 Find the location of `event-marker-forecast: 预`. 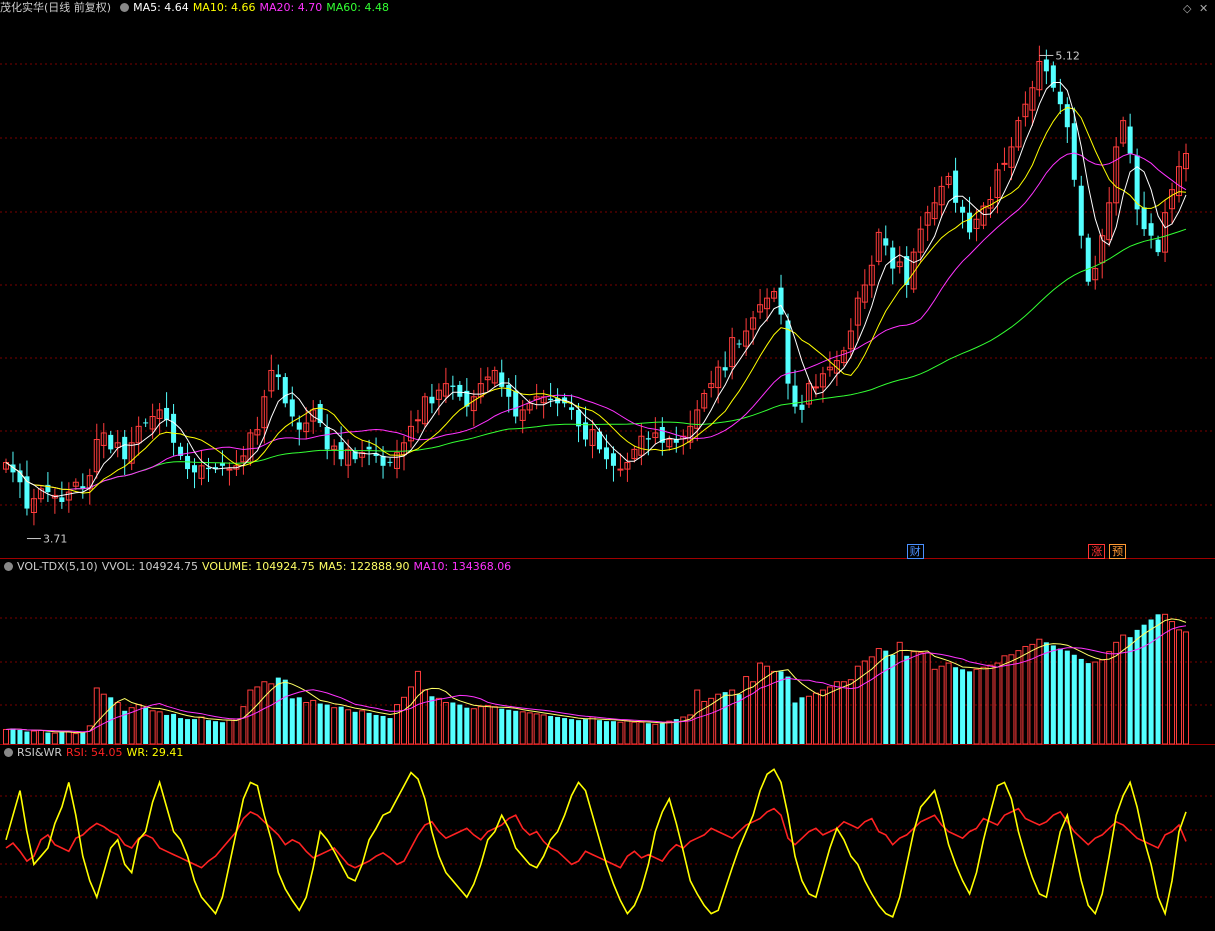

event-marker-forecast: 预 is located at coordinates (1118, 551).